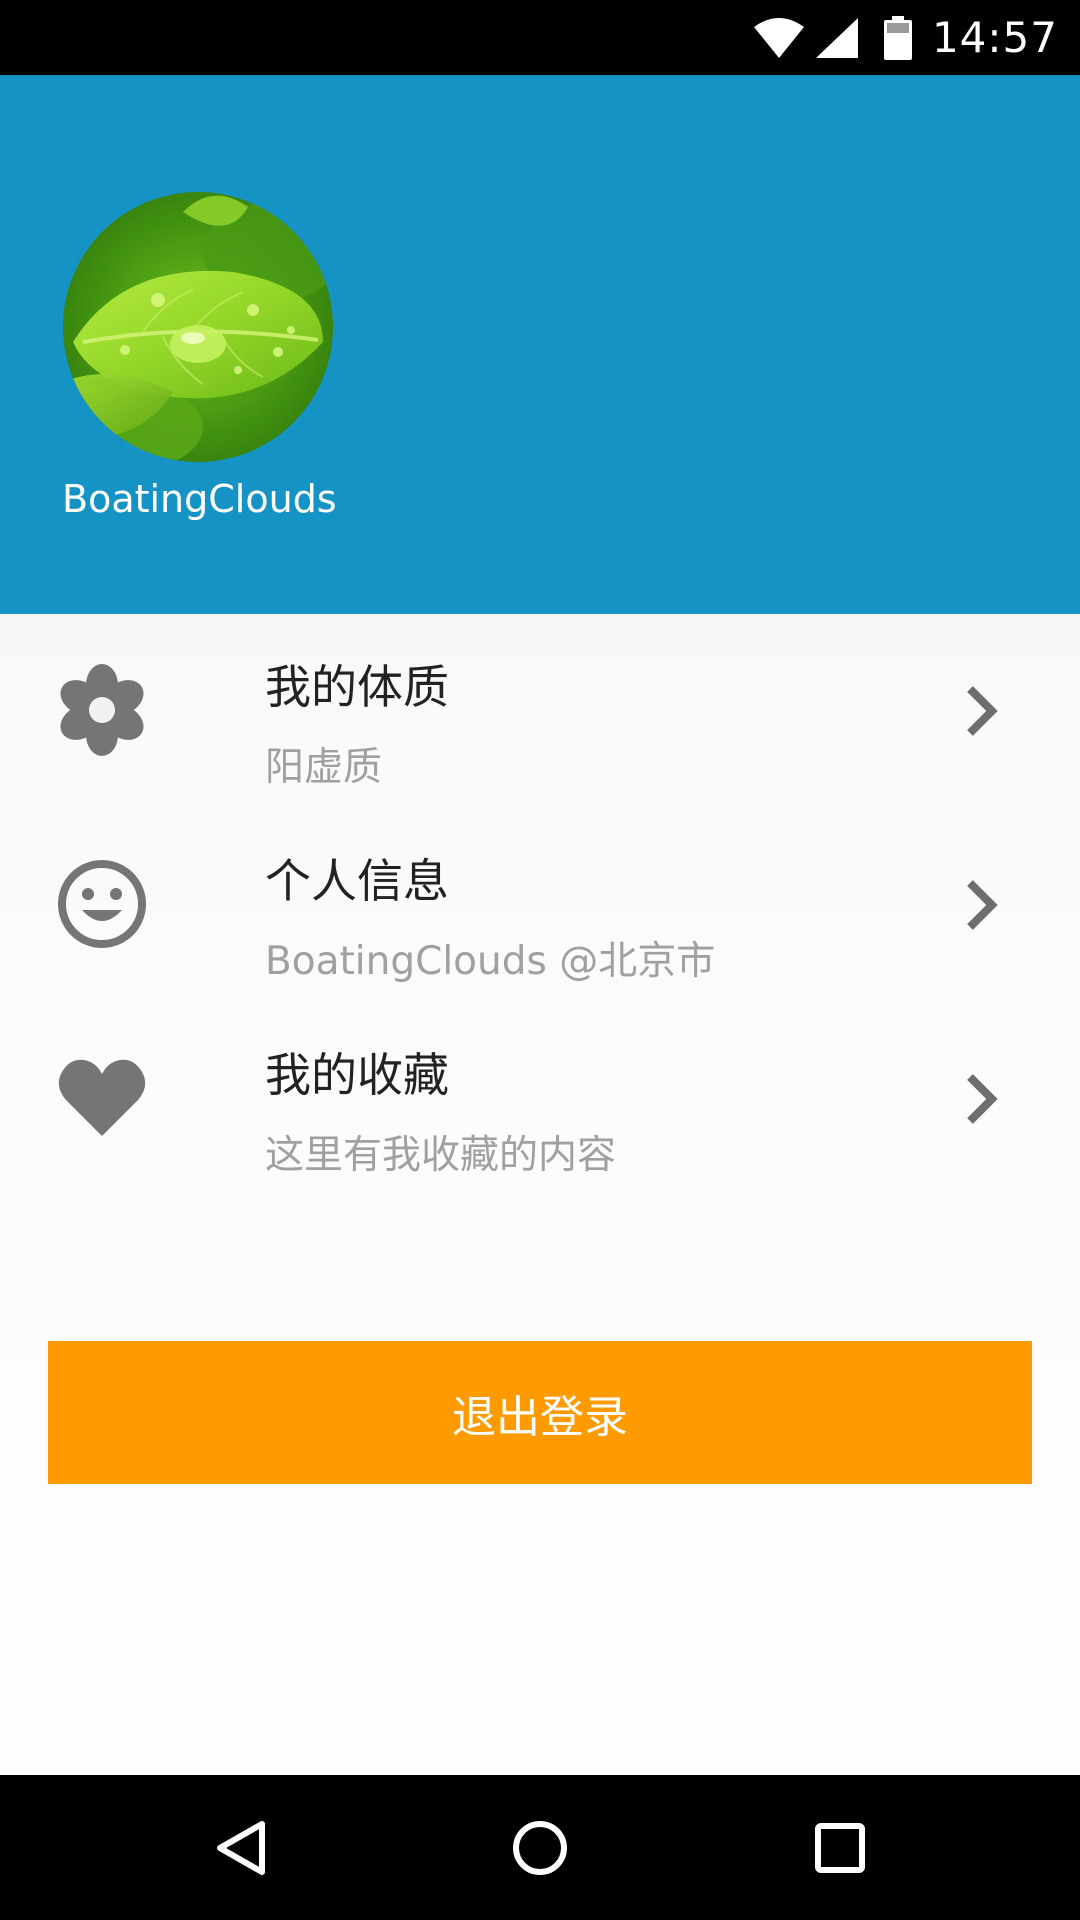  Describe the element at coordinates (357, 881) in the screenshot. I see `menu-item-title: 个人信息` at that location.